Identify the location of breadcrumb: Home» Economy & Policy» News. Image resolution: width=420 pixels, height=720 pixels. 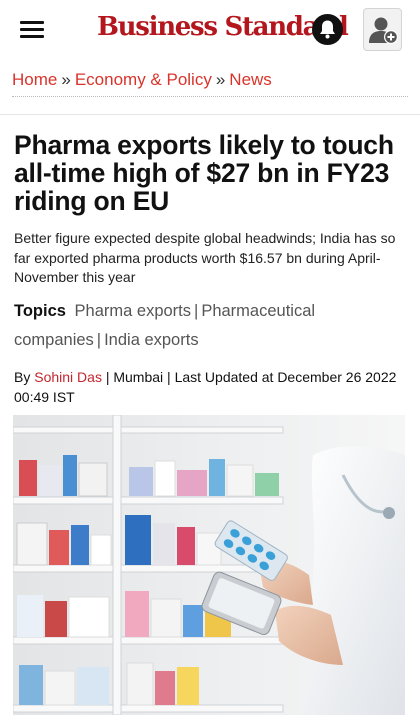
(142, 80).